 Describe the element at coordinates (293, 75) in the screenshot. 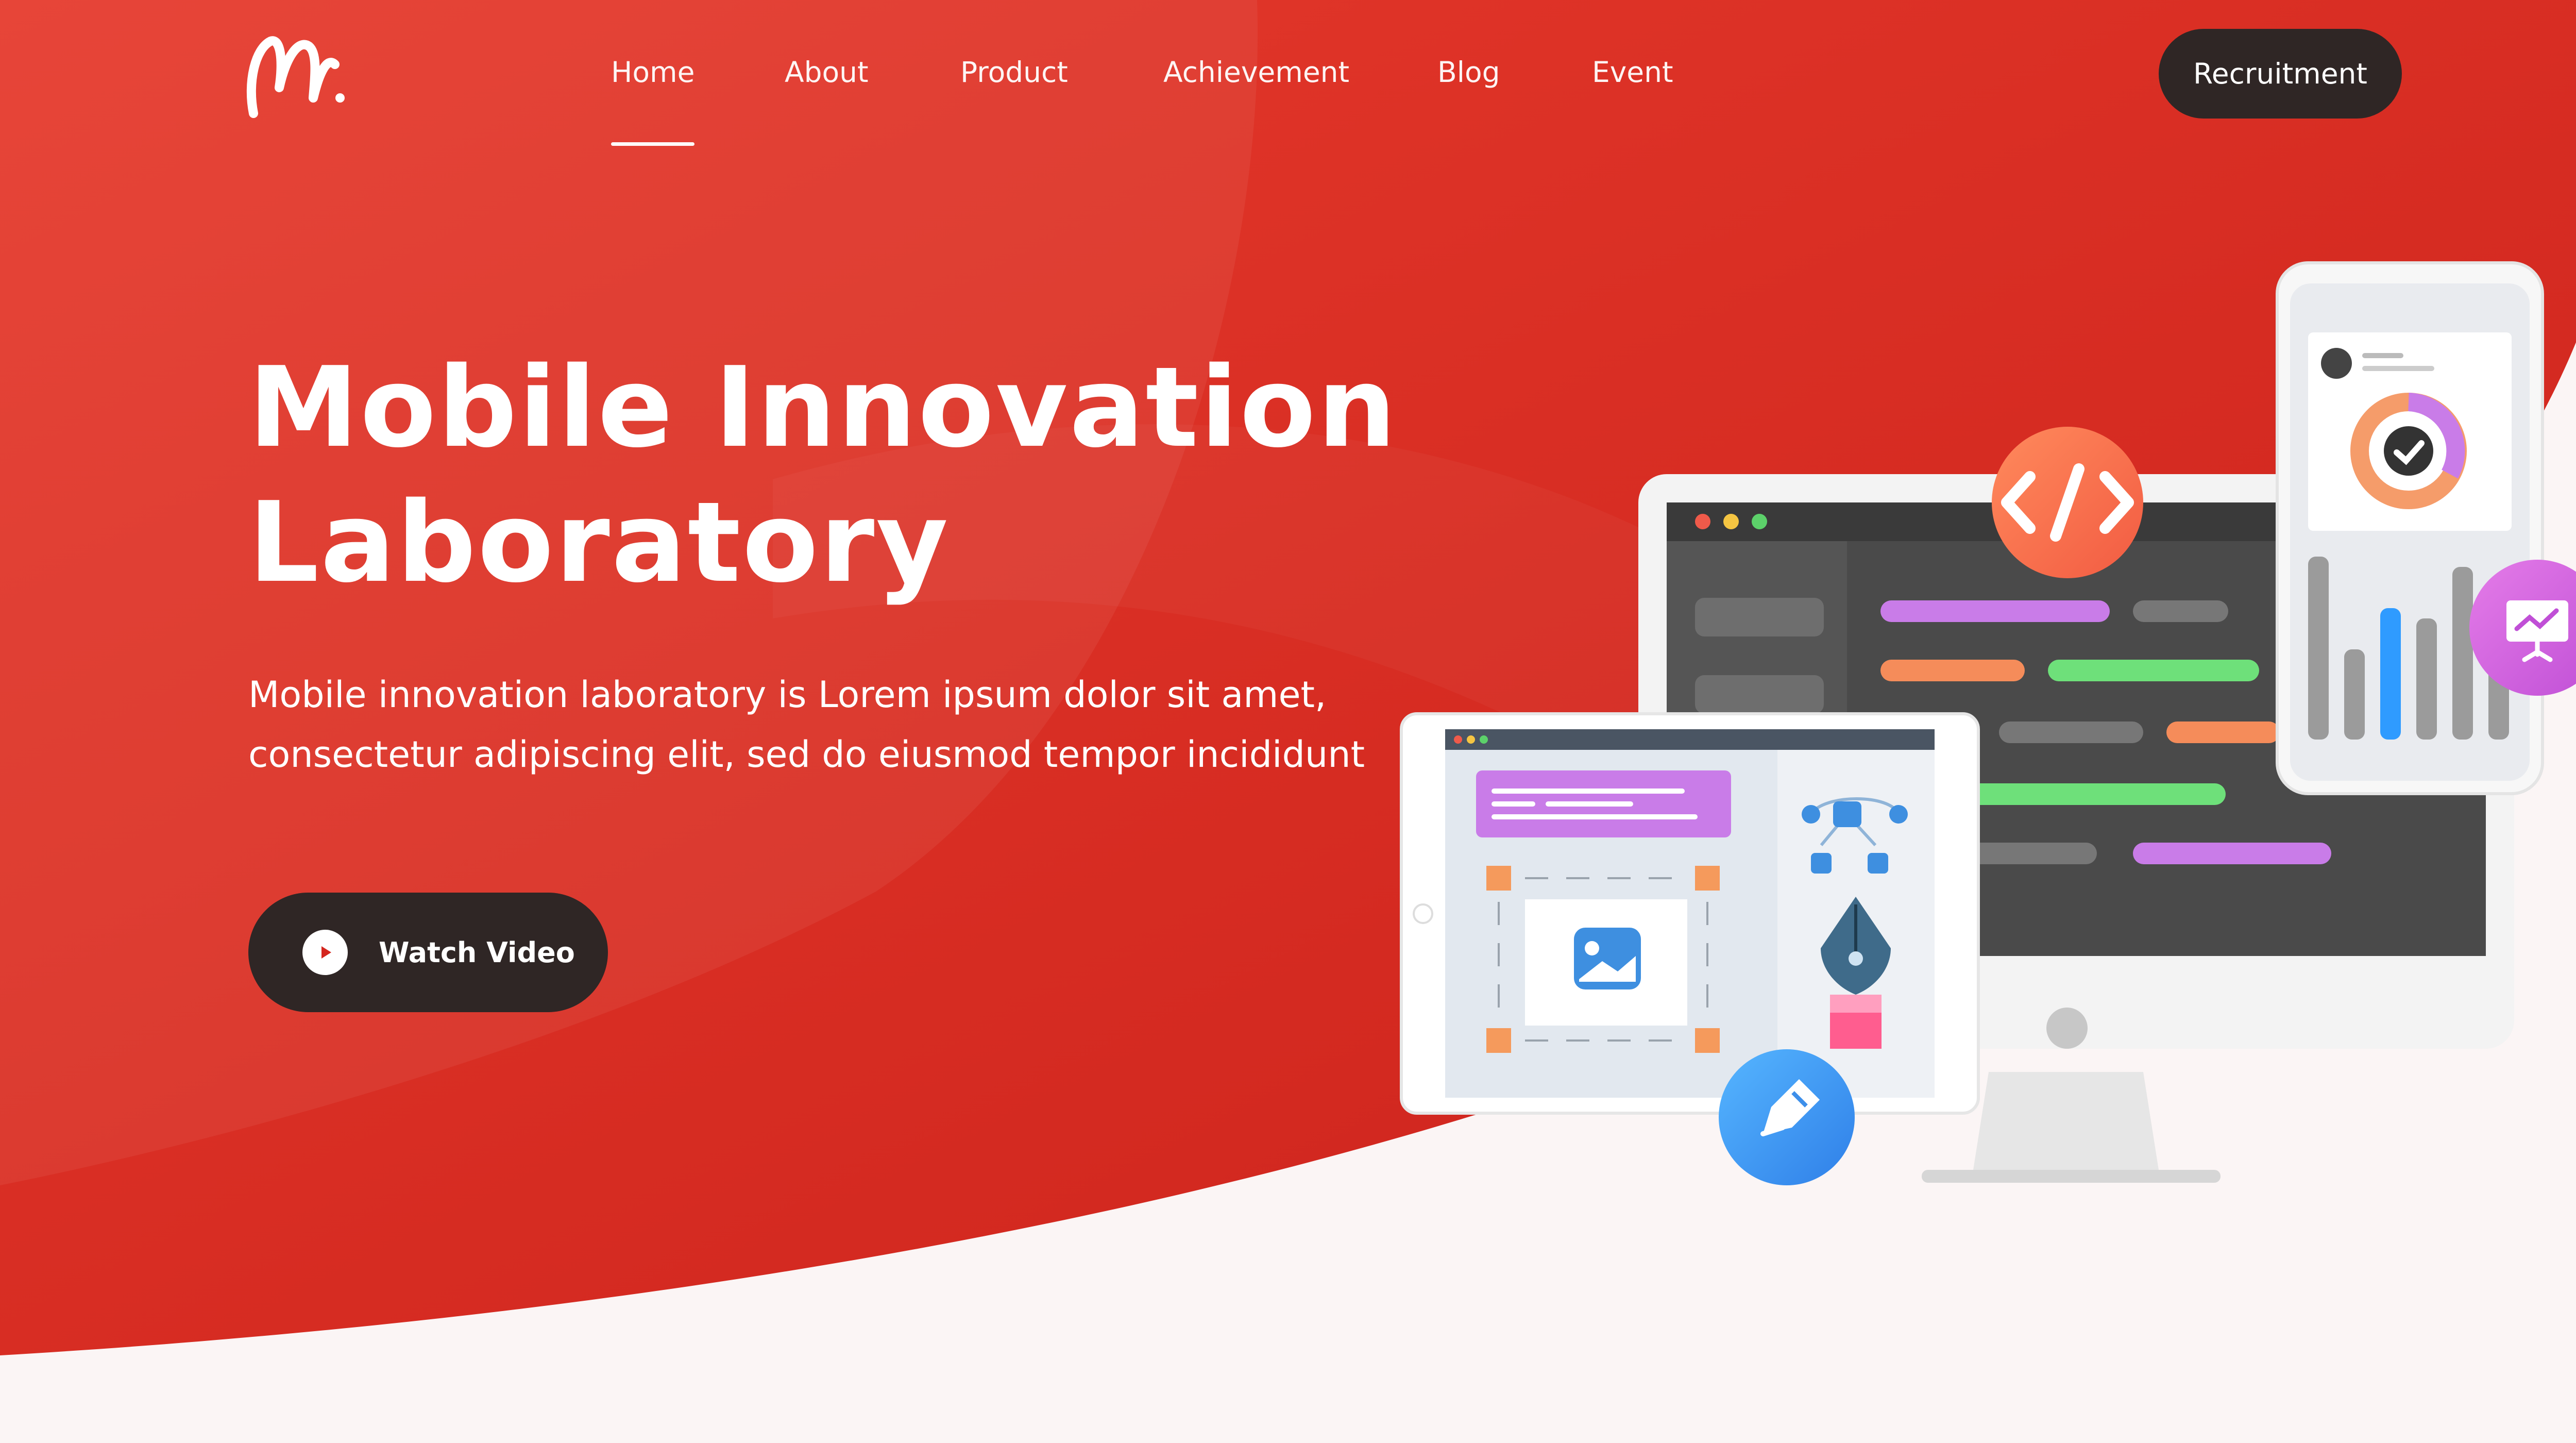

I see `brand-logo` at that location.